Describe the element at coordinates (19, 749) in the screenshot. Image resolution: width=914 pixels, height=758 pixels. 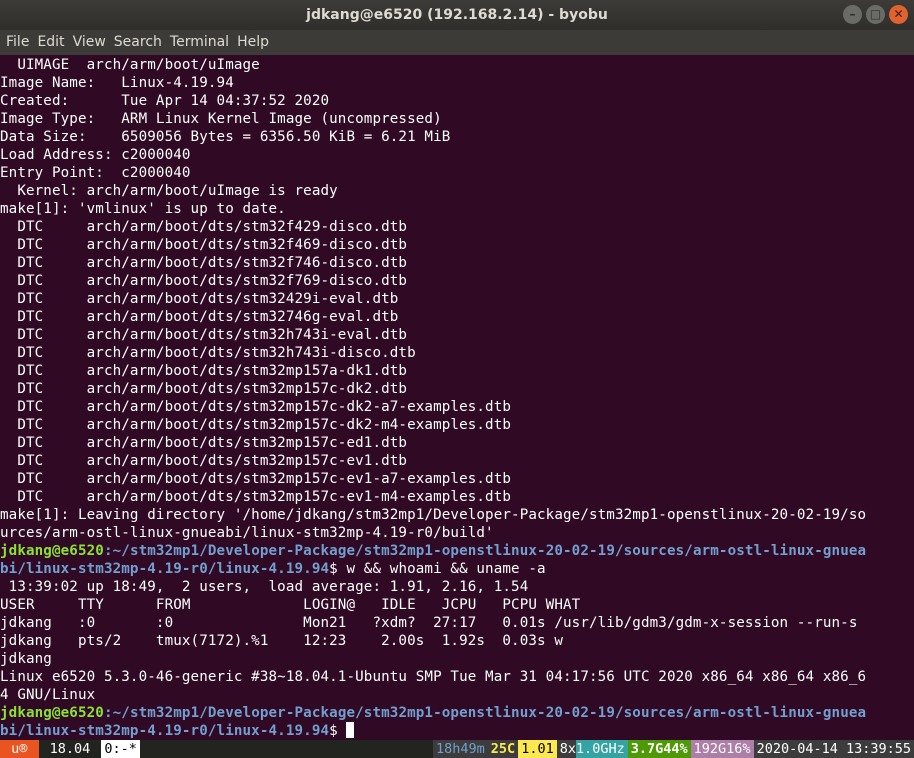
I see `ubuntu-logo-icon: u®` at that location.